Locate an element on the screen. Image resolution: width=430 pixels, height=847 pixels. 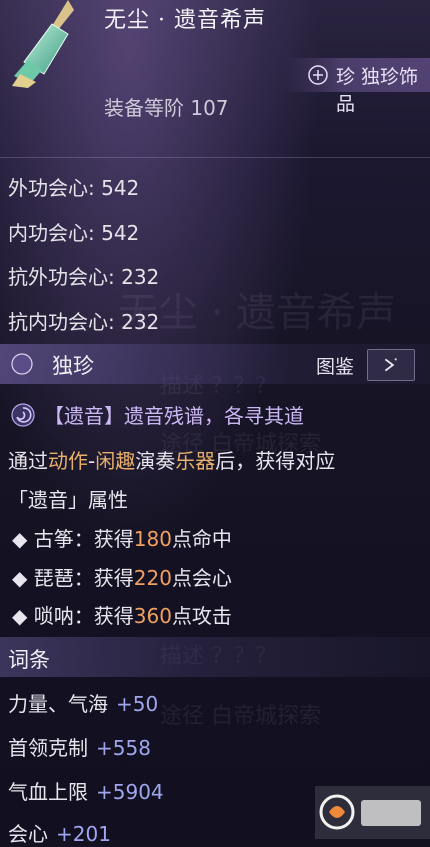
jade-pendant-icon is located at coordinates (43, 44).